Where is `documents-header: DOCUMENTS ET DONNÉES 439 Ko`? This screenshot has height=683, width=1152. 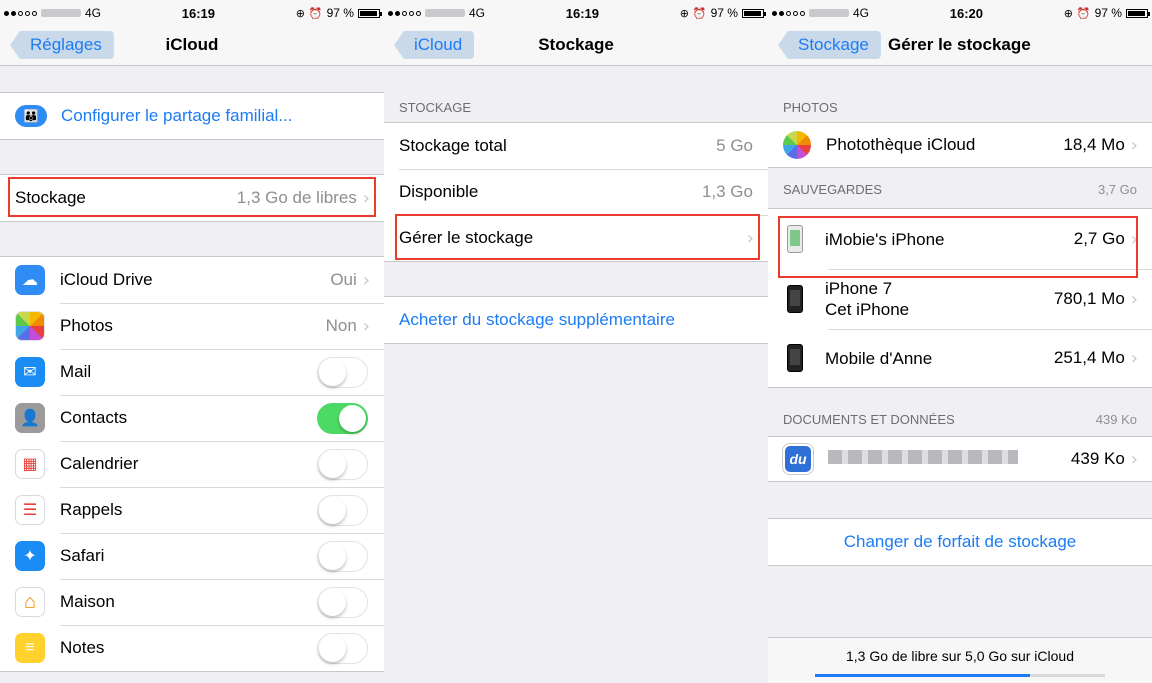 documents-header: DOCUMENTS ET DONNÉES 439 Ko is located at coordinates (960, 412).